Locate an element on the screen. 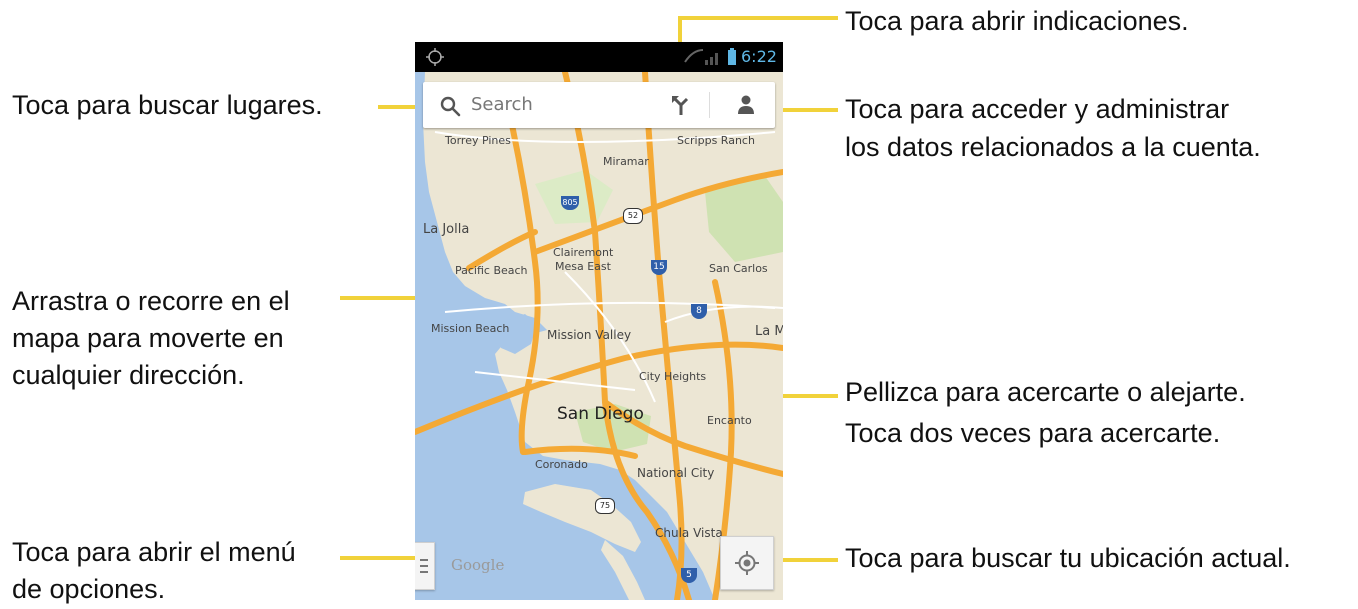 Image resolution: width=1358 pixels, height=609 pixels. status-bar: 6:22 is located at coordinates (599, 57).